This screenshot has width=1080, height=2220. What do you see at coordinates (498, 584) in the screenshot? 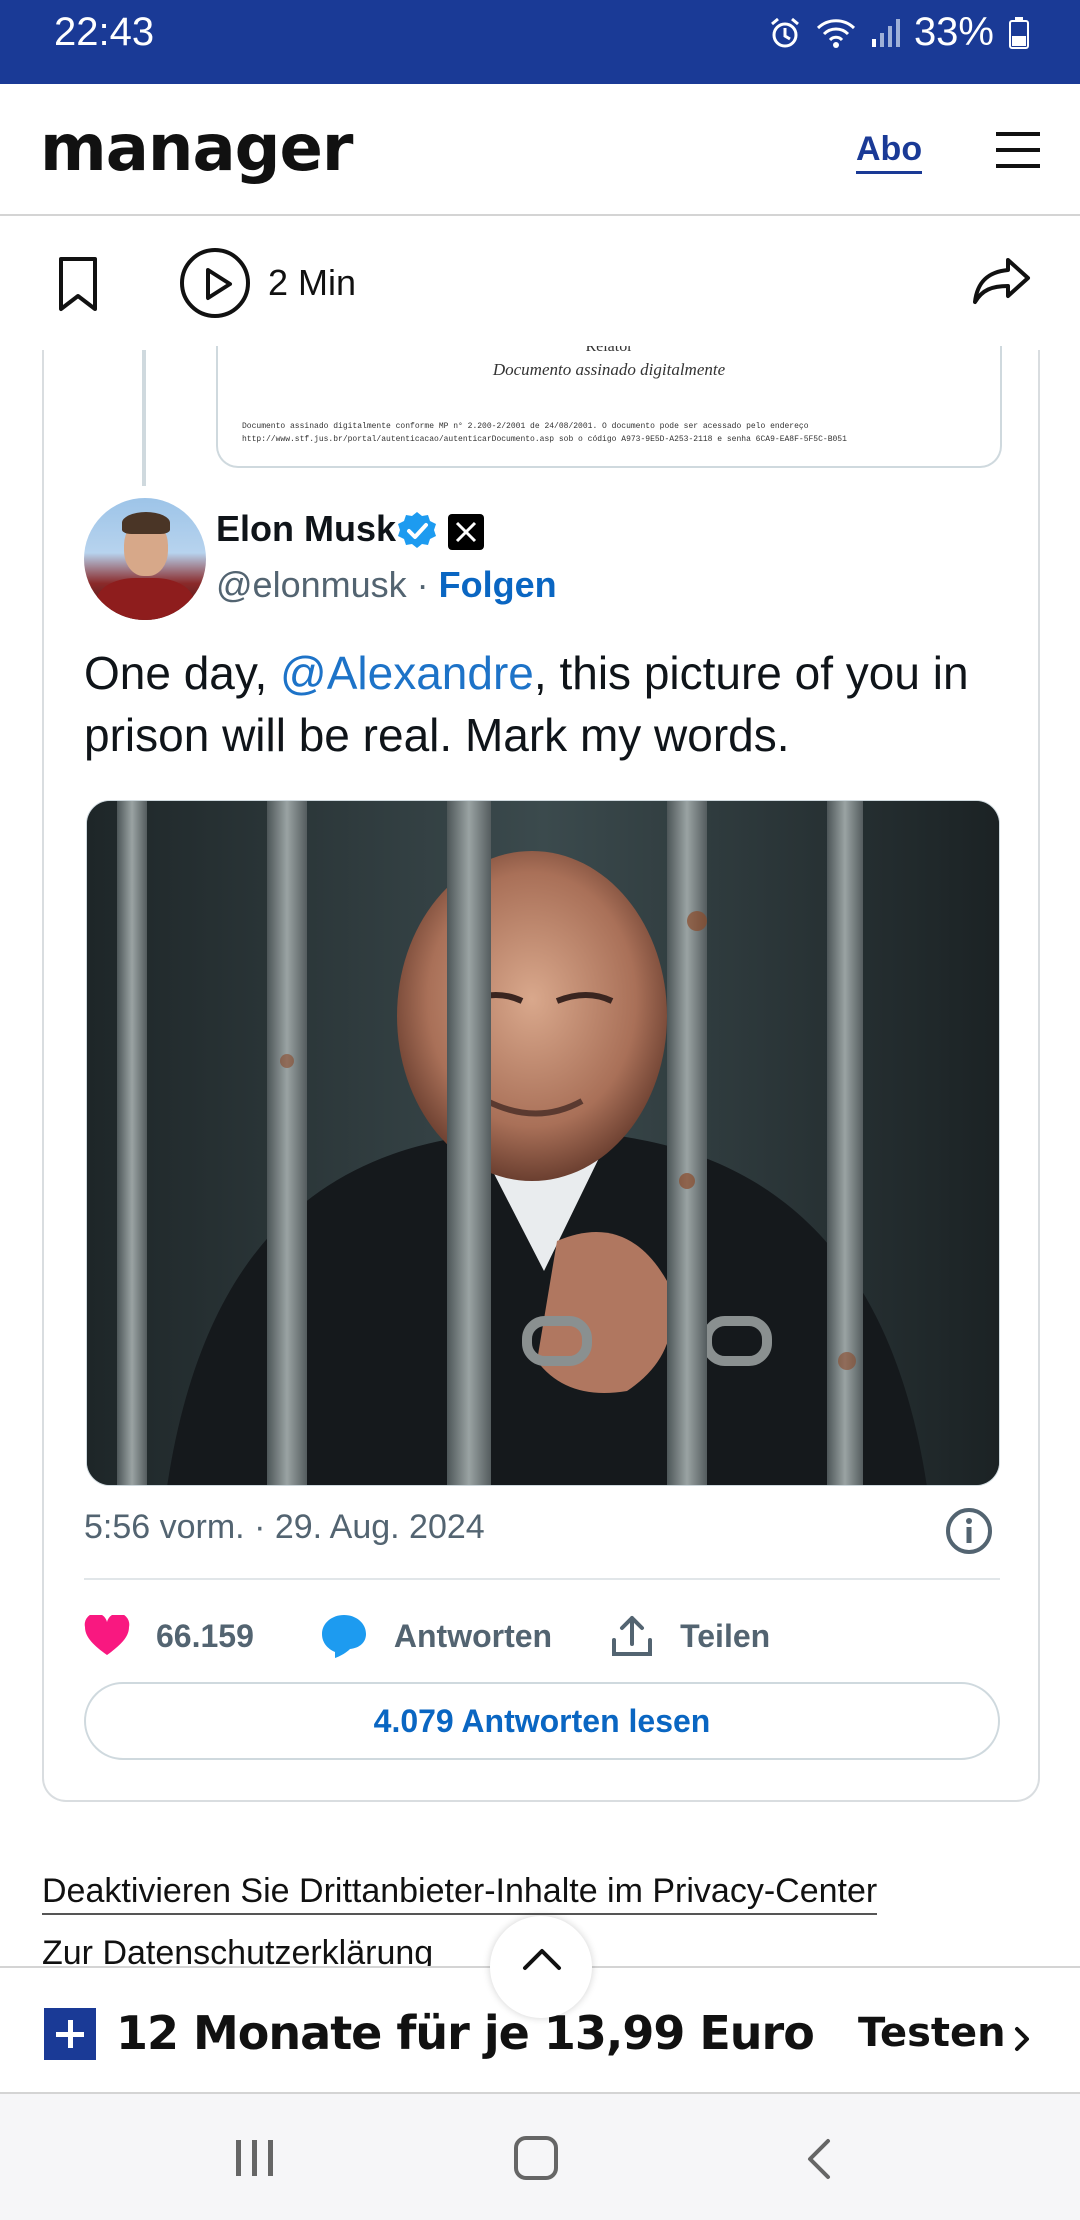
I see `follow-button: Folgen` at bounding box center [498, 584].